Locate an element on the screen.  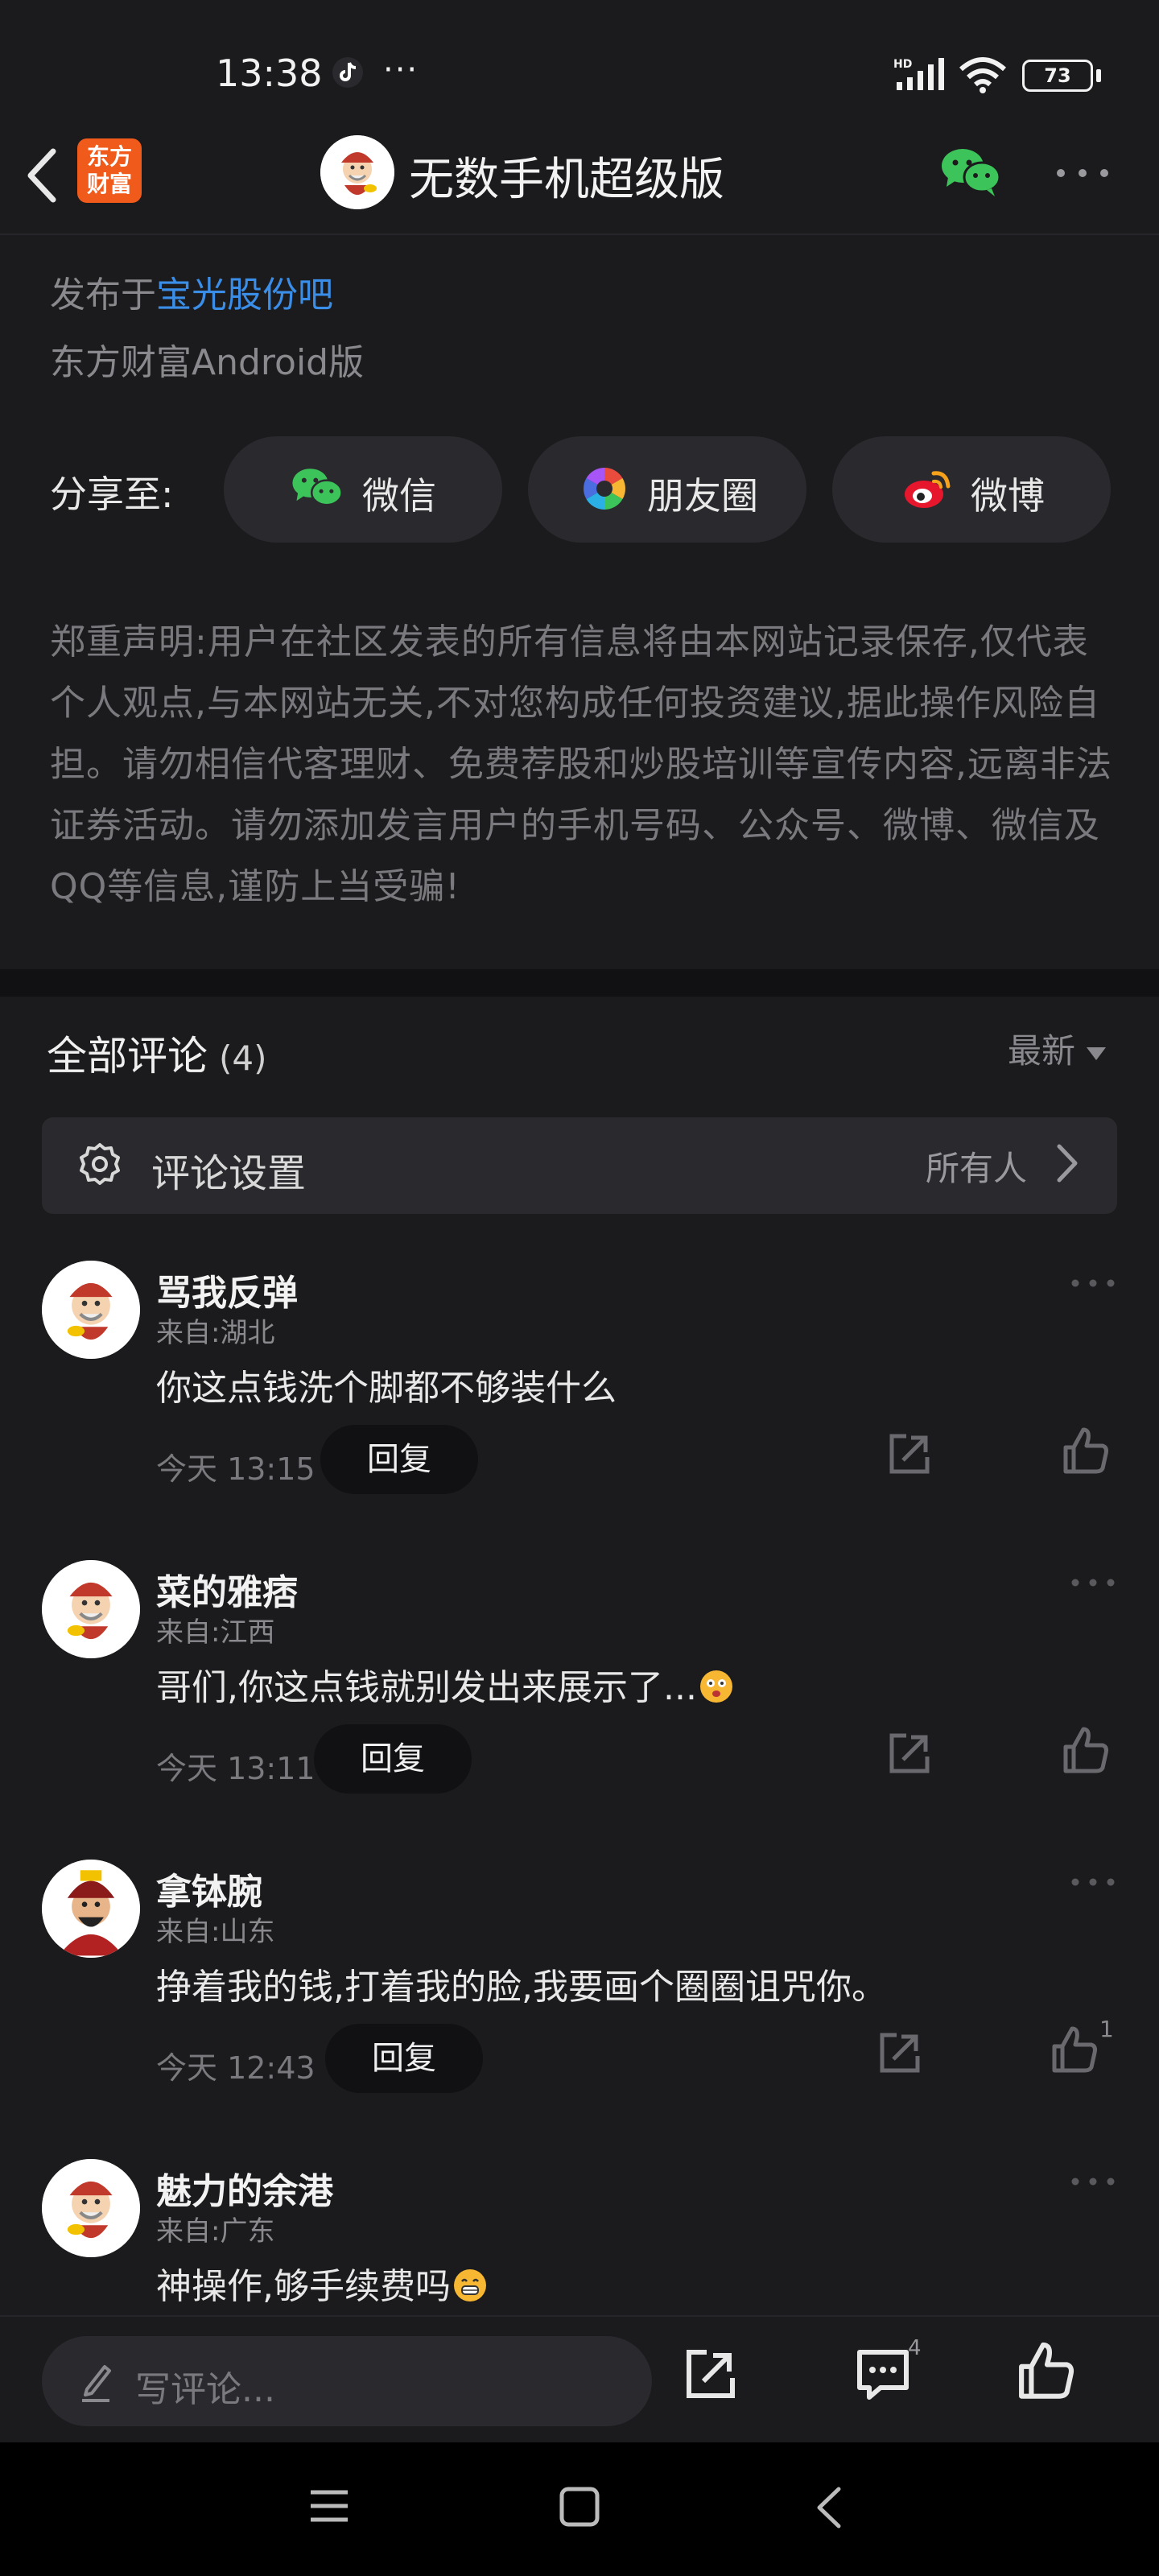
share-label: 分享至: is located at coordinates (112, 494).